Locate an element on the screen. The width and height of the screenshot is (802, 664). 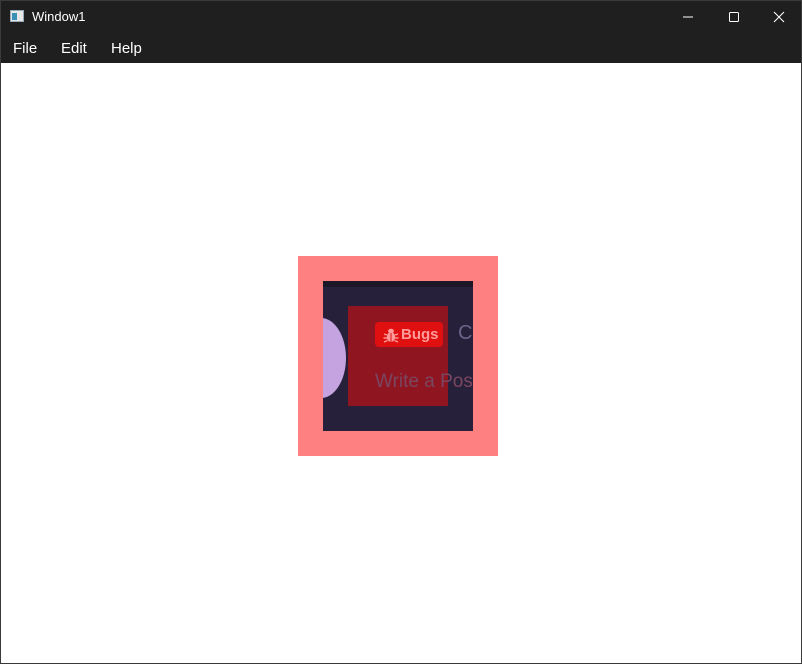
post-card-viewport: Bugs C Write a Pos is located at coordinates (398, 356).